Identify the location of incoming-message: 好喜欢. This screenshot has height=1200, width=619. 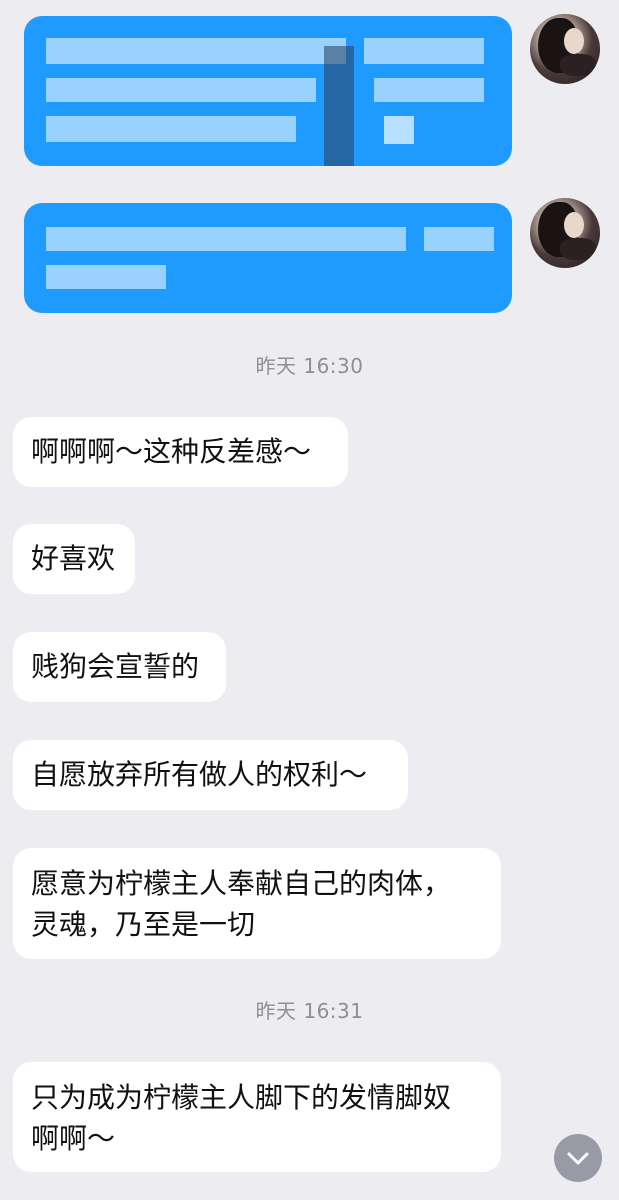
(74, 559).